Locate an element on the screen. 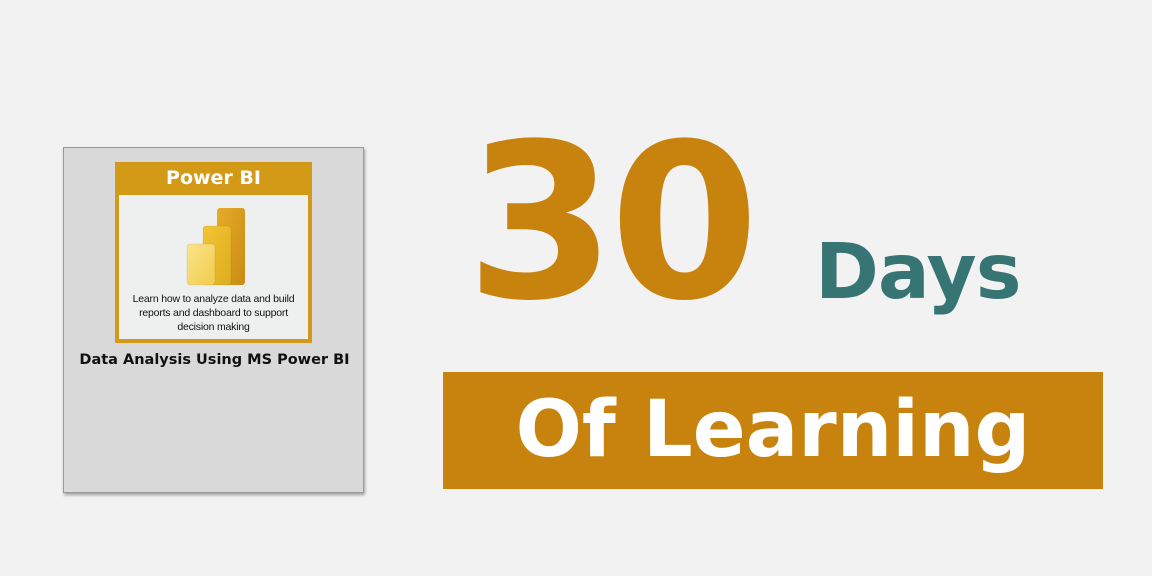 The image size is (1152, 576). tile-title: Power BI is located at coordinates (213, 178).